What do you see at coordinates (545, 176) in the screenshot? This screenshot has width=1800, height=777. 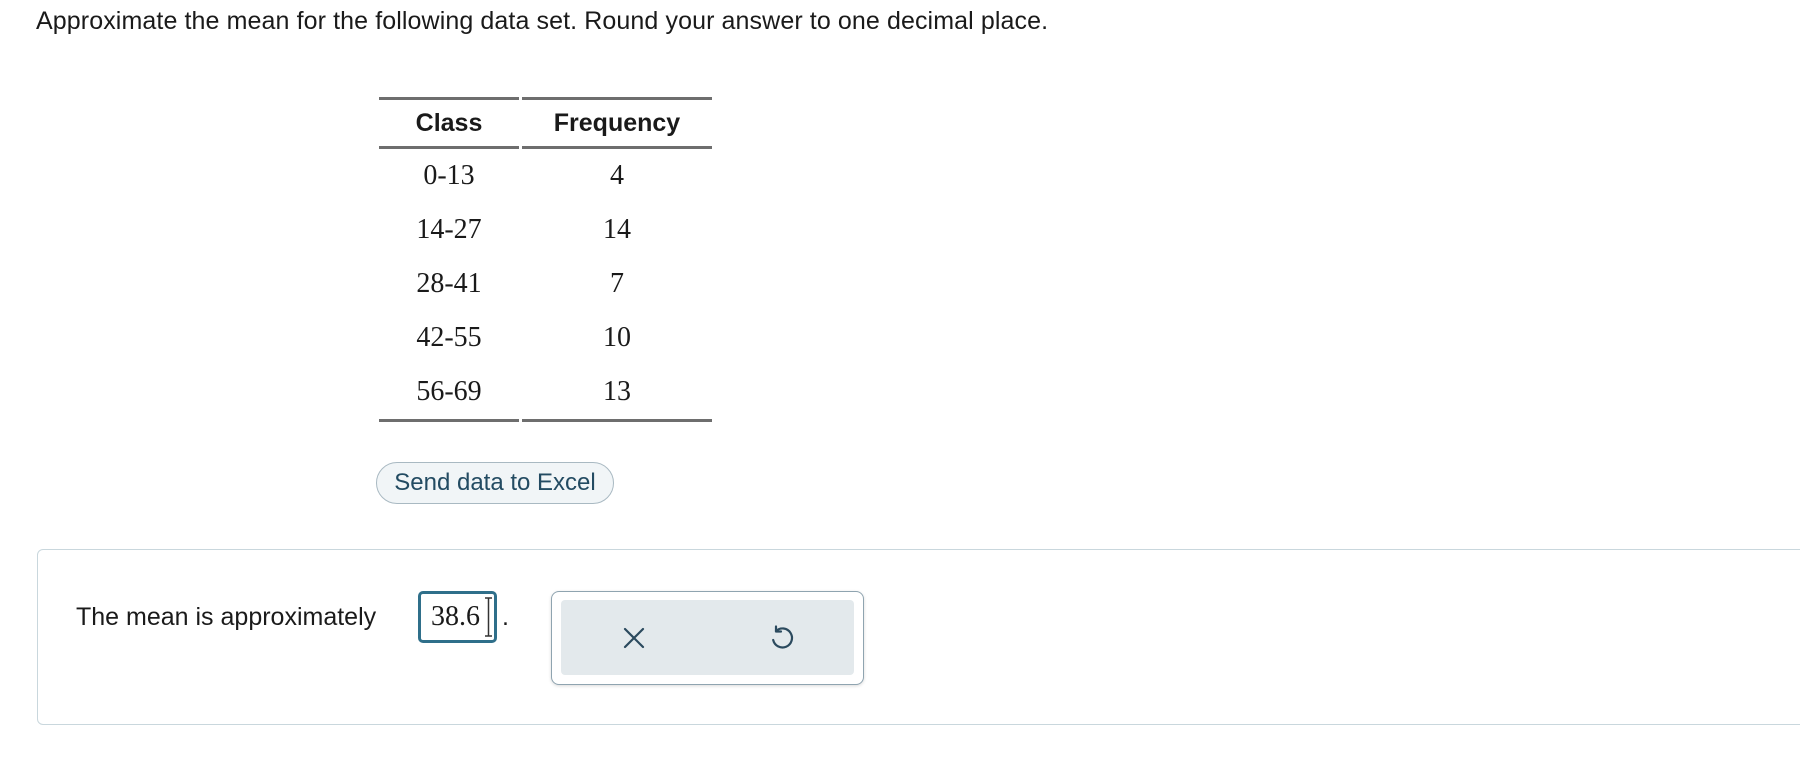 I see `table-row: 0-13 4` at bounding box center [545, 176].